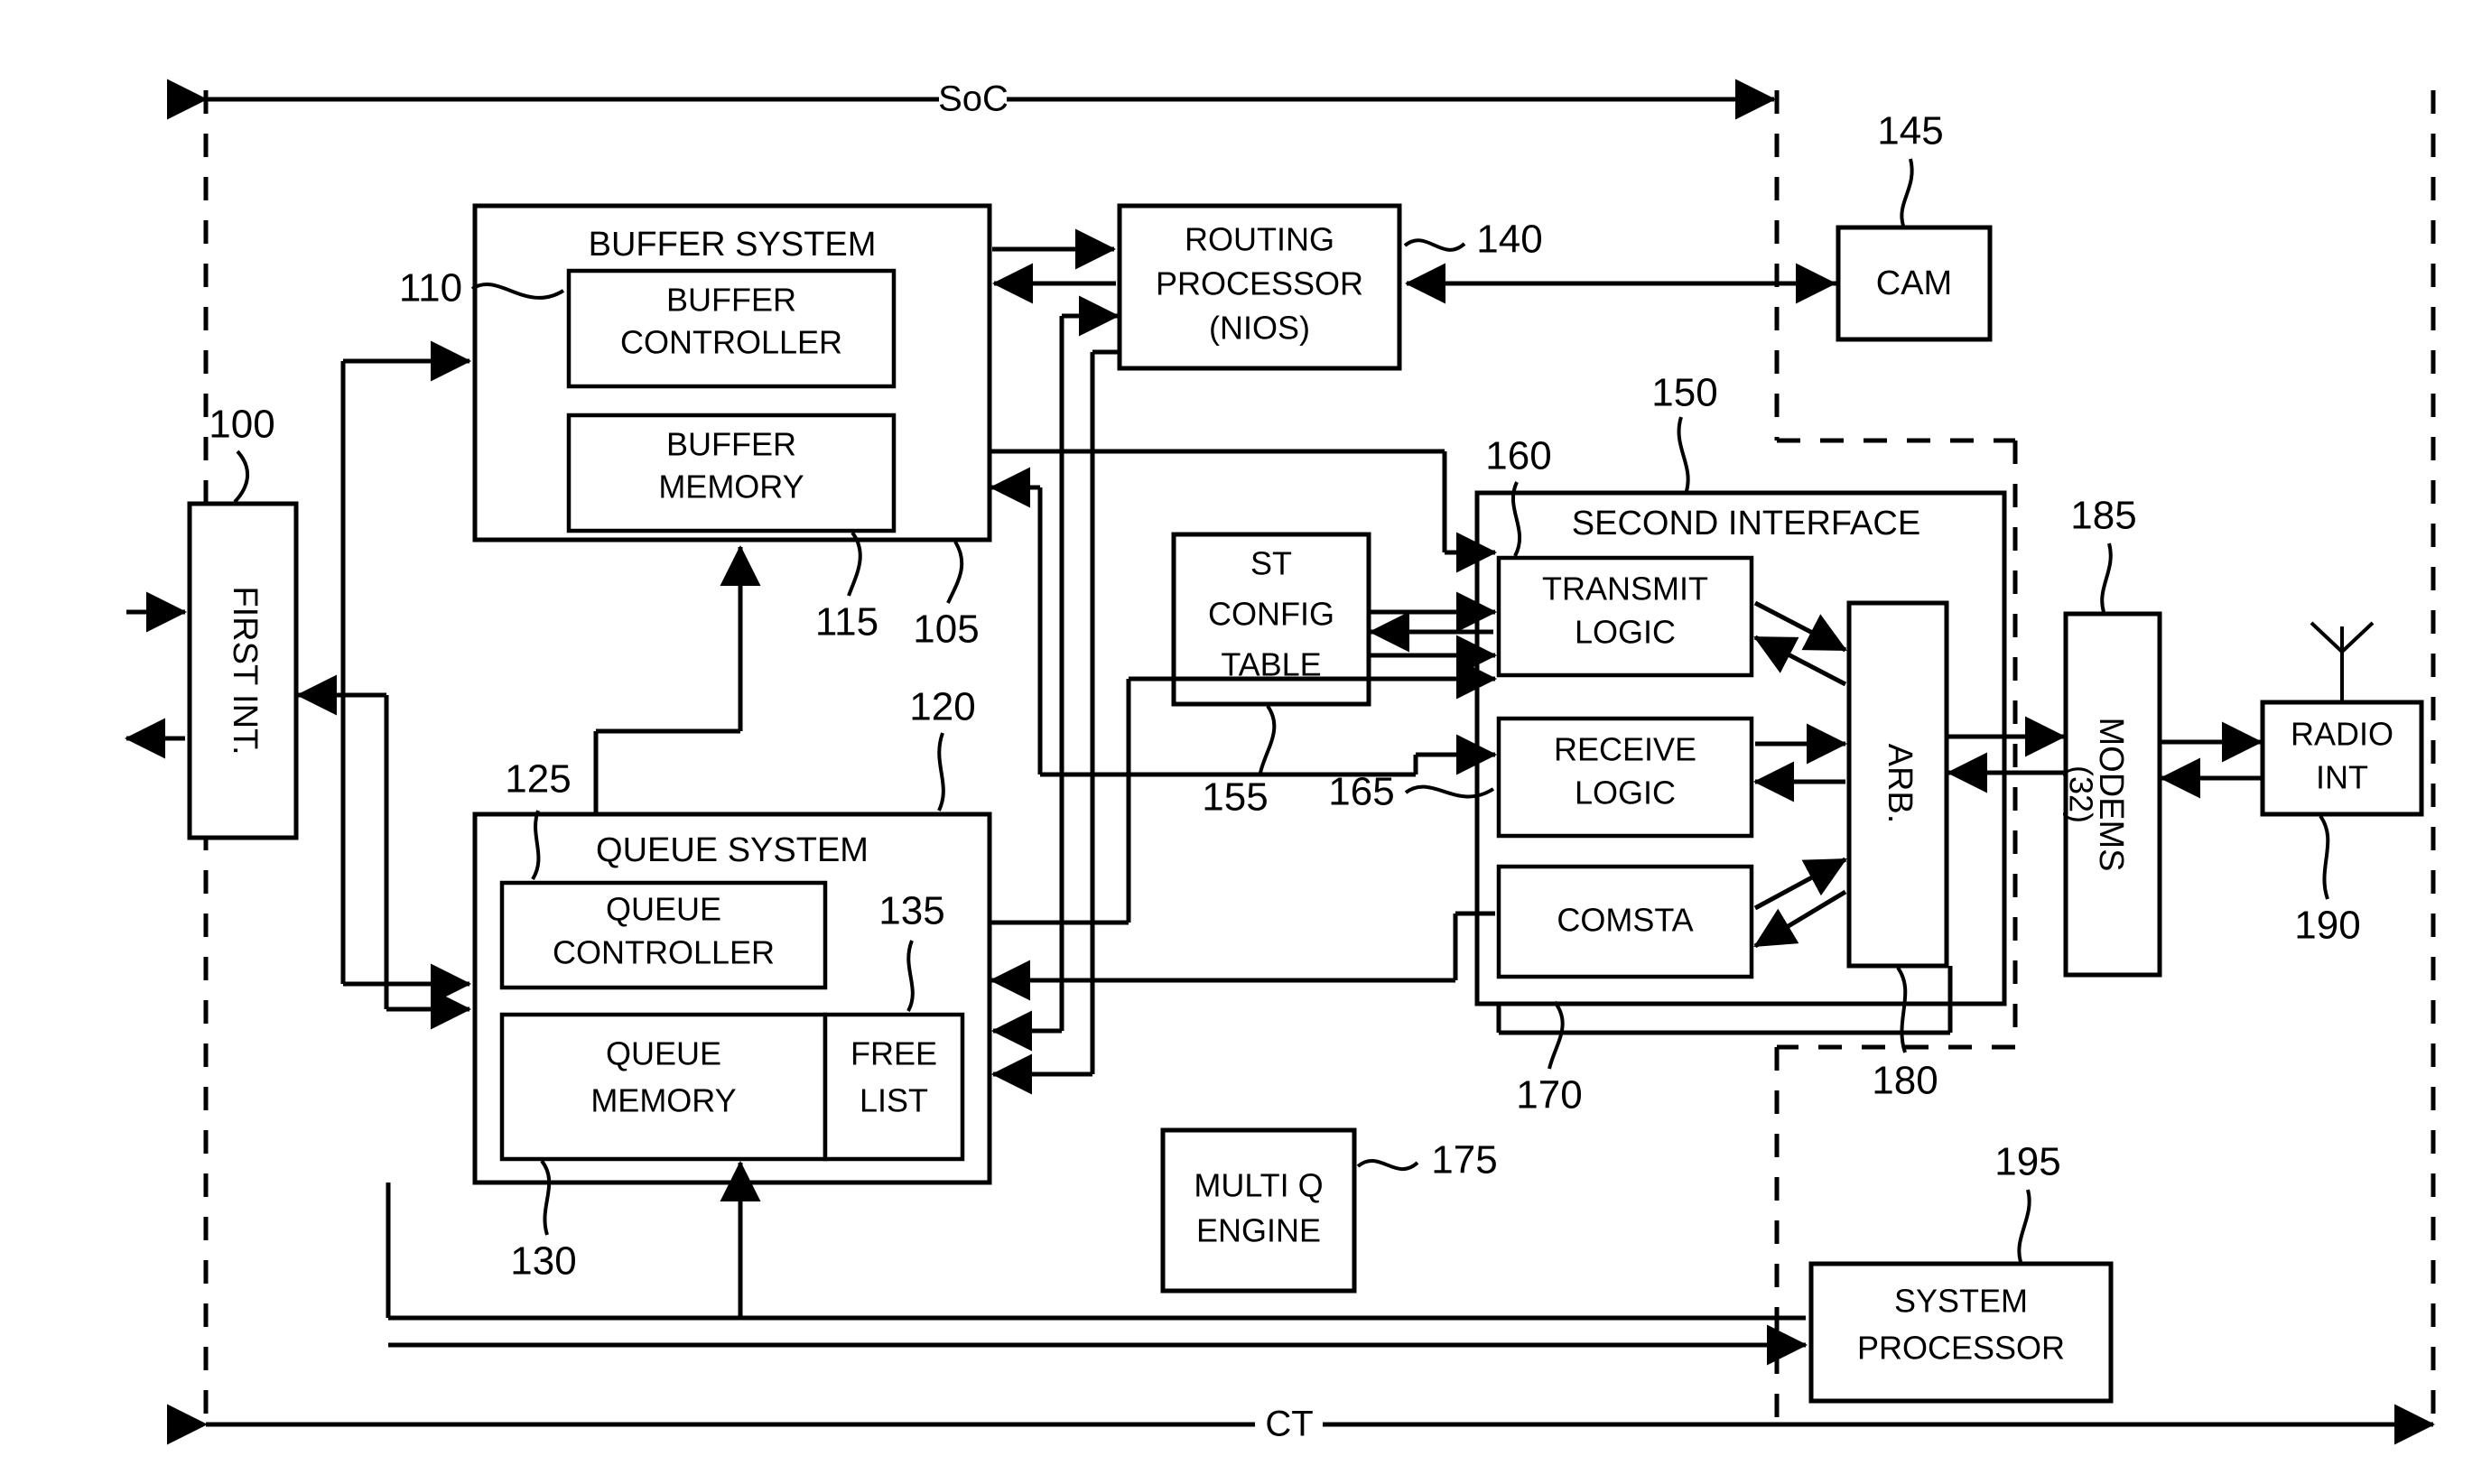 This screenshot has height=1484, width=2491. What do you see at coordinates (1910, 168) in the screenshot?
I see `ref-145: 145` at bounding box center [1910, 168].